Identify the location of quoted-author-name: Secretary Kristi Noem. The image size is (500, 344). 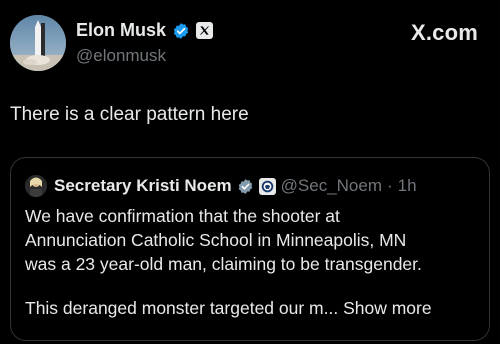
(143, 186).